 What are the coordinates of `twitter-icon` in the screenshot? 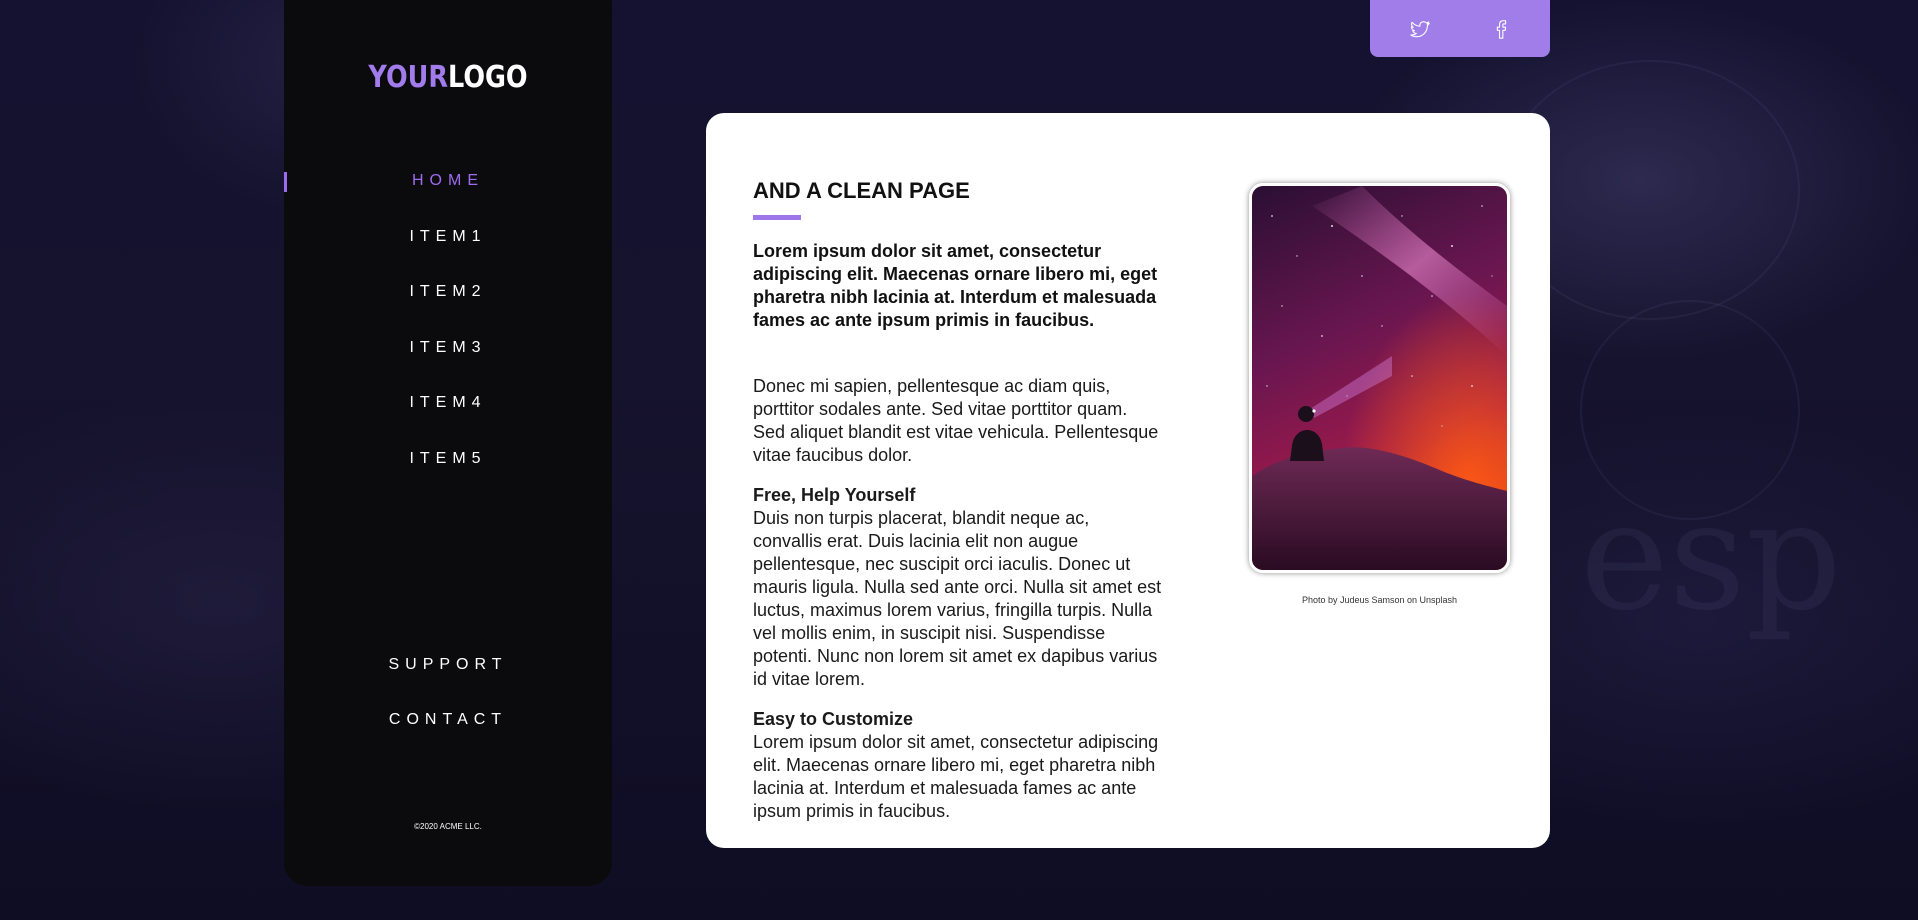 It's located at (1420, 29).